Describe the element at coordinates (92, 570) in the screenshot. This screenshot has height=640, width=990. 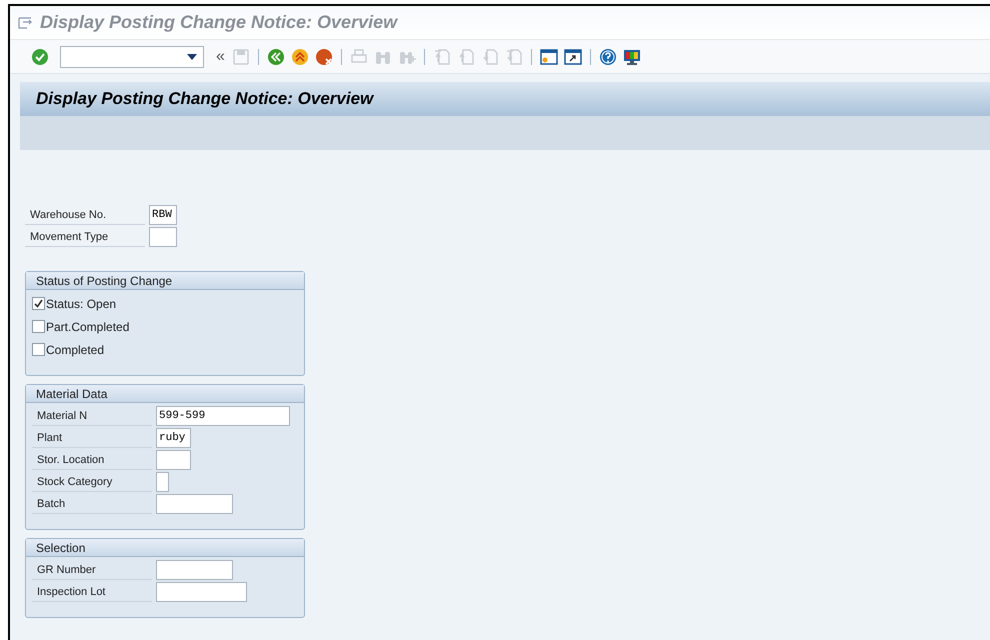
I see `field-label: GR Number` at that location.